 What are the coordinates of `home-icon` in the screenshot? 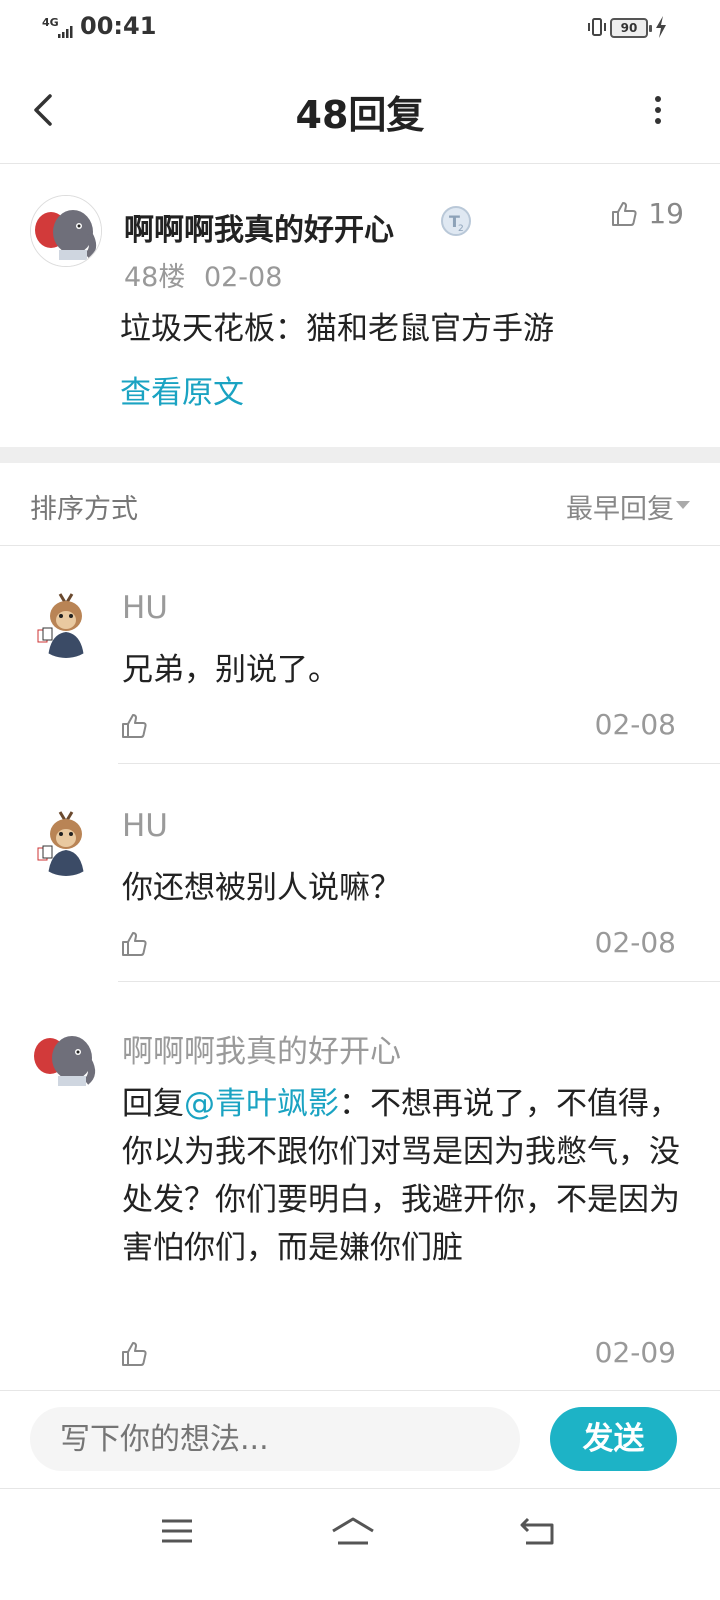 It's located at (353, 1531).